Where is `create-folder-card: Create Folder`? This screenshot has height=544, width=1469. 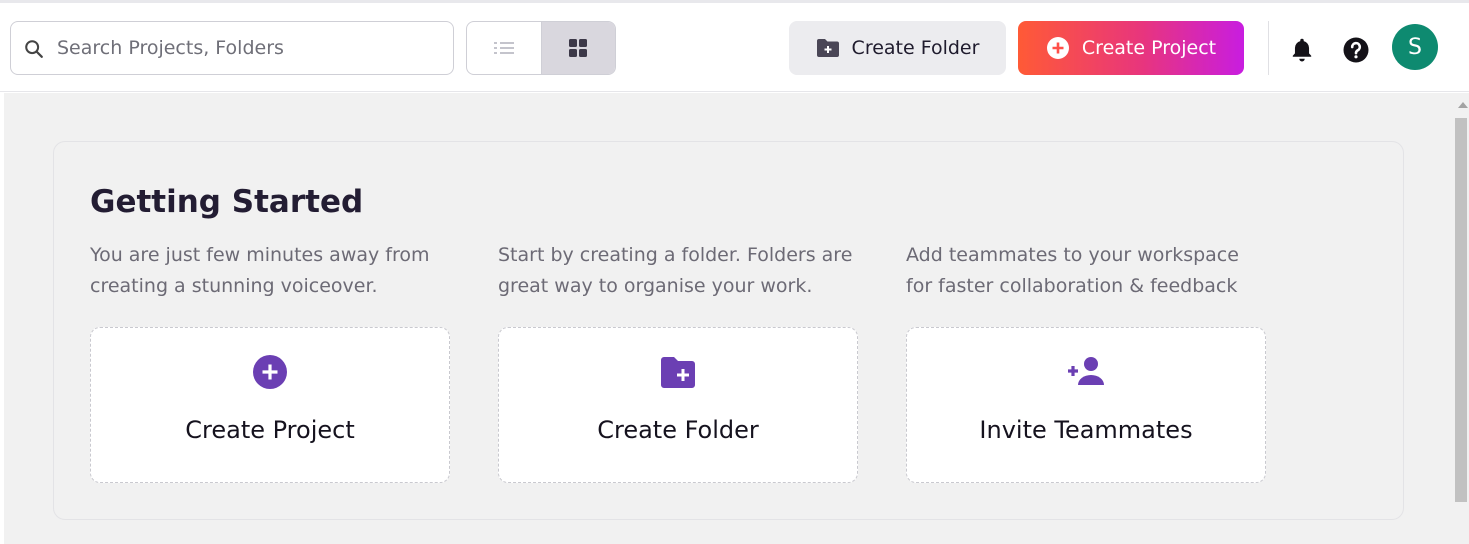 create-folder-card: Create Folder is located at coordinates (678, 405).